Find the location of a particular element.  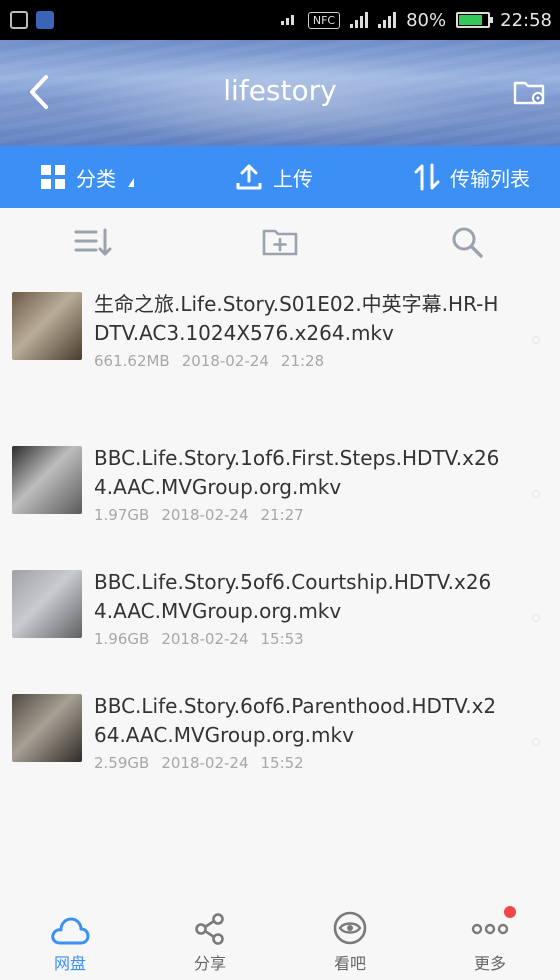

bottom-tab-bar: 网盘 分享 看吧 更多 is located at coordinates (280, 940).